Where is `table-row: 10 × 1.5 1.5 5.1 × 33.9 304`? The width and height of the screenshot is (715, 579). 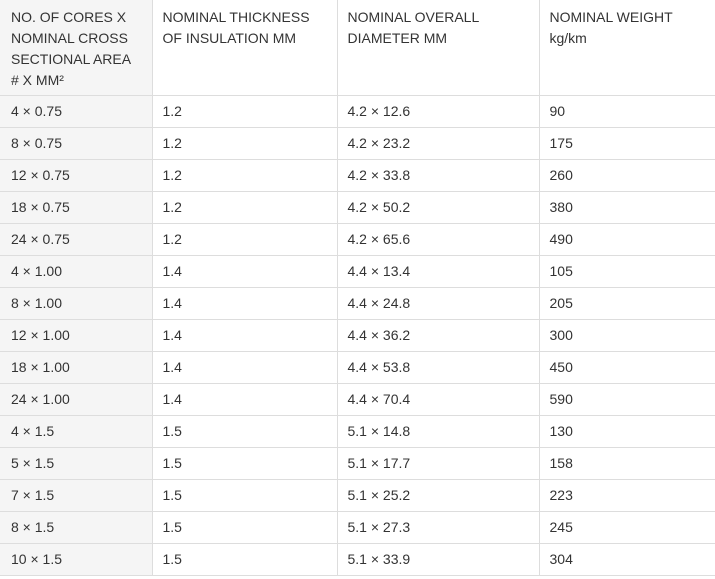
table-row: 10 × 1.5 1.5 5.1 × 33.9 304 is located at coordinates (357, 559).